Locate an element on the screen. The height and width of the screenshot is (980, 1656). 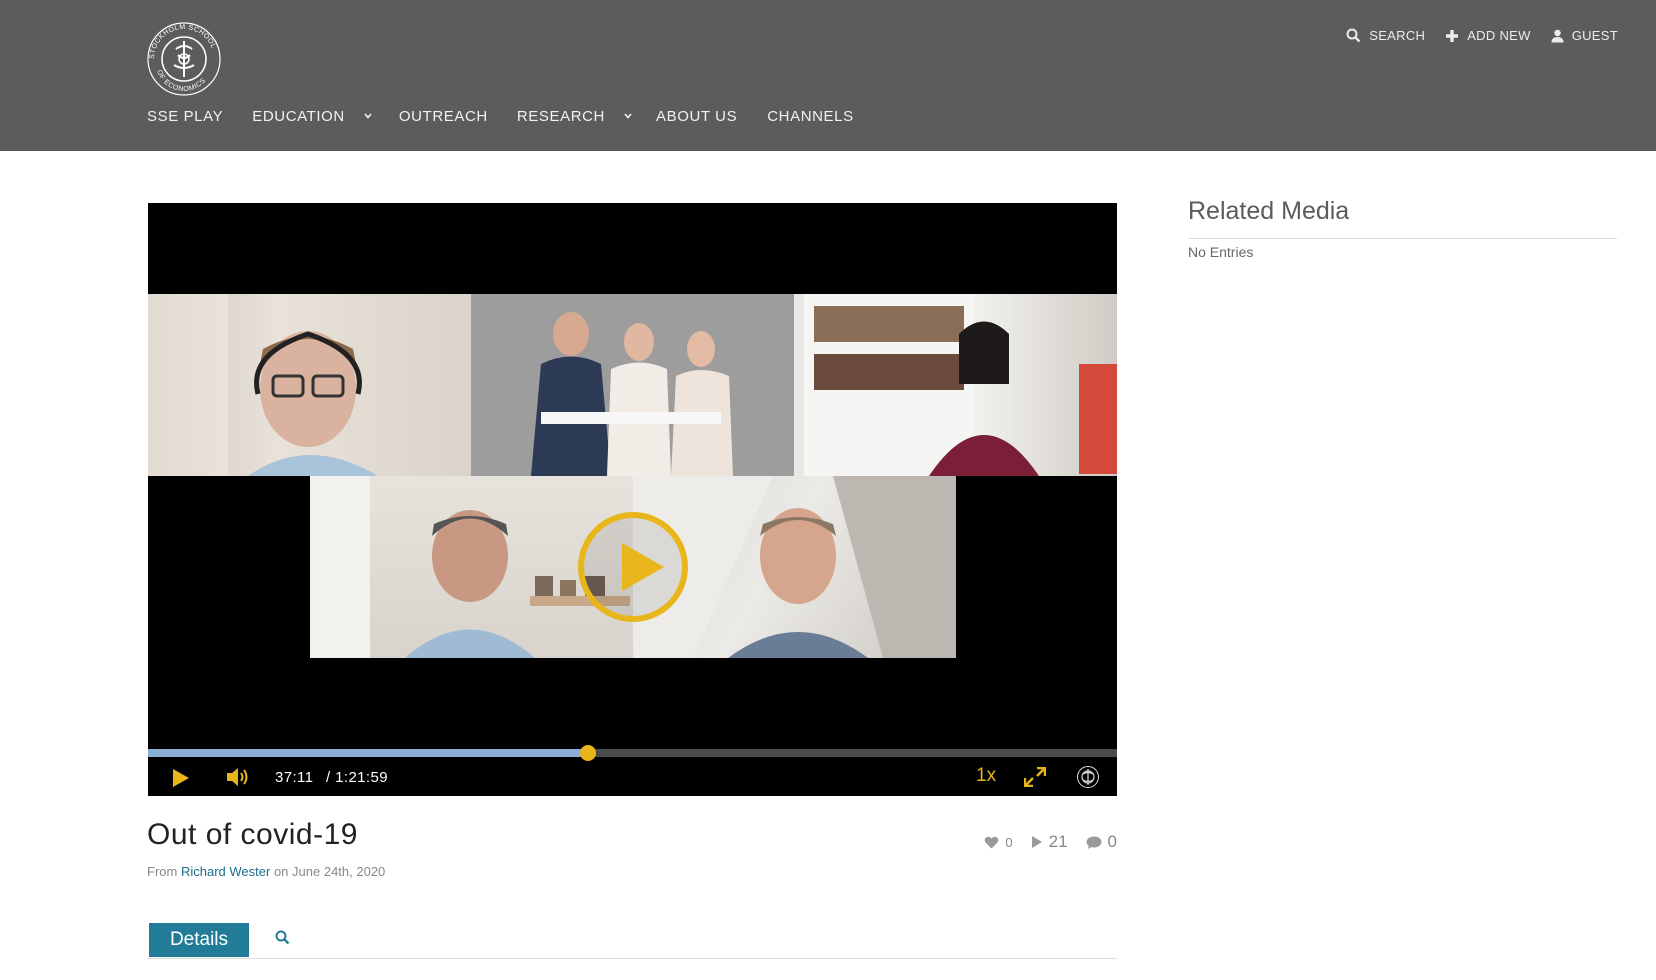
divider is located at coordinates (1402, 238).